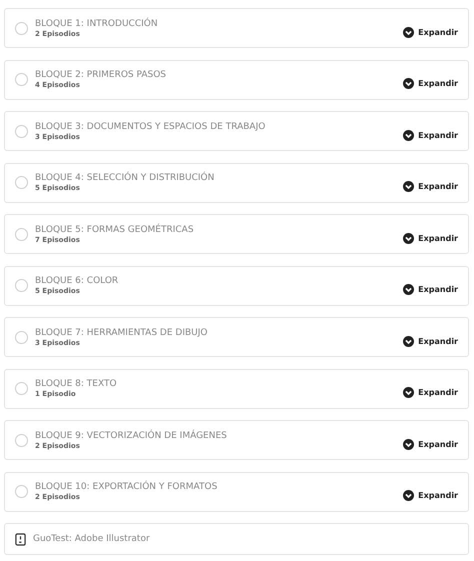 Image resolution: width=474 pixels, height=561 pixels. Describe the element at coordinates (126, 487) in the screenshot. I see `block-title: BLOQUE 10: EXPORTACIÓN Y FORMATOS` at that location.